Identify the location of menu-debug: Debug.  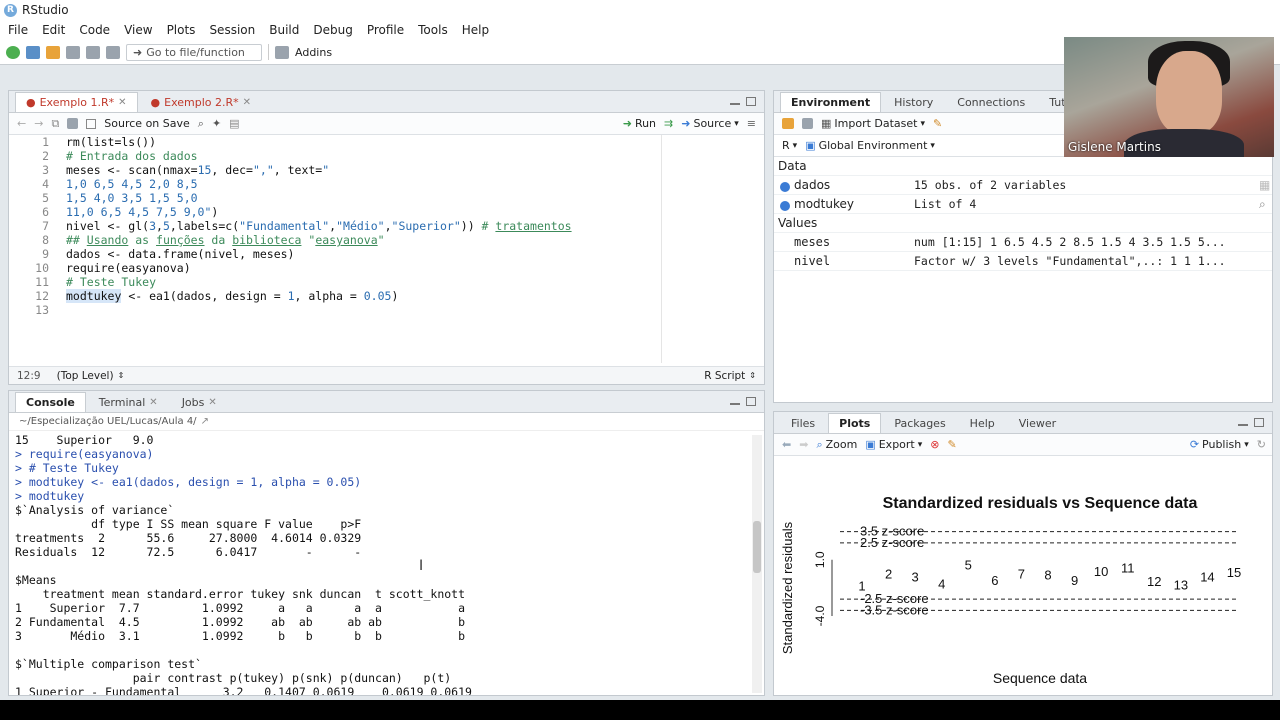
(332, 30).